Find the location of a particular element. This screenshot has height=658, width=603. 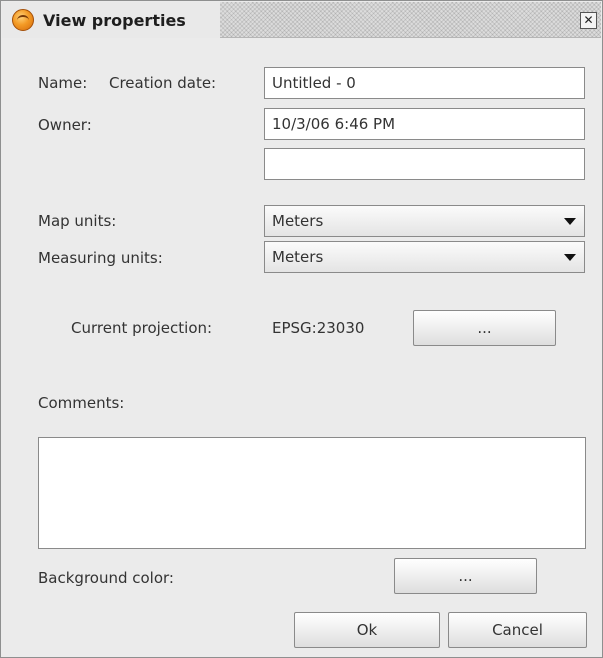

map-units-value: Meters is located at coordinates (298, 221).